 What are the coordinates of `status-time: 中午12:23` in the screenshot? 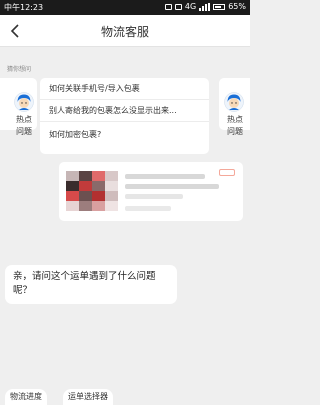 It's located at (24, 7).